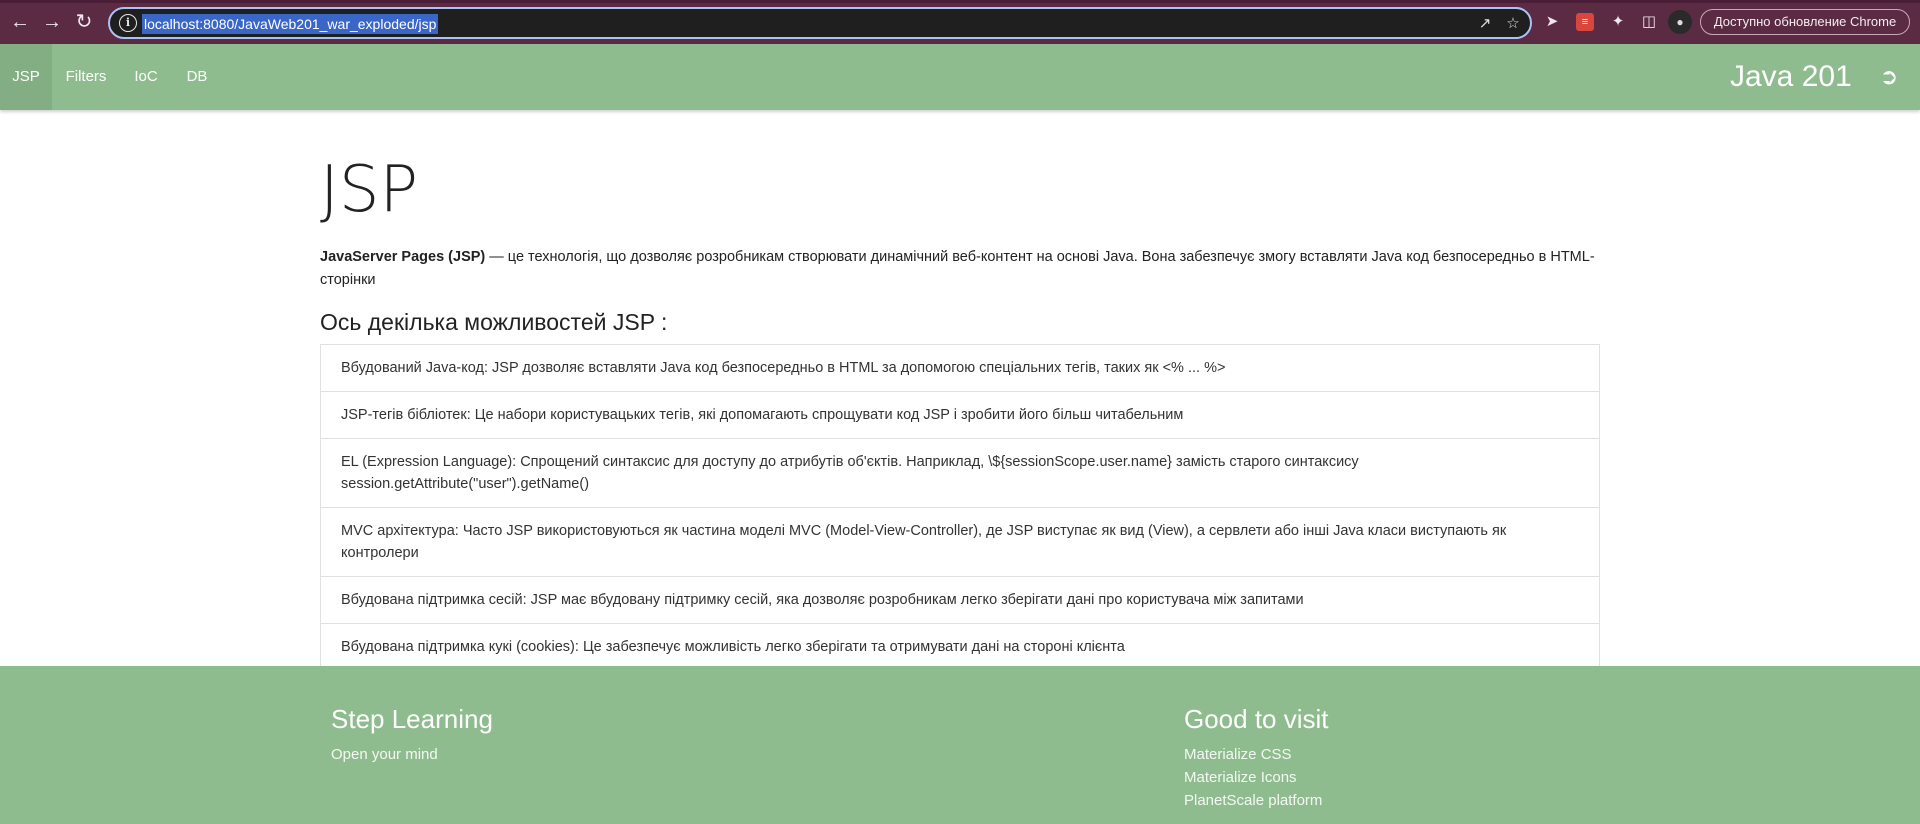  I want to click on profile-avatar: ●, so click(1680, 22).